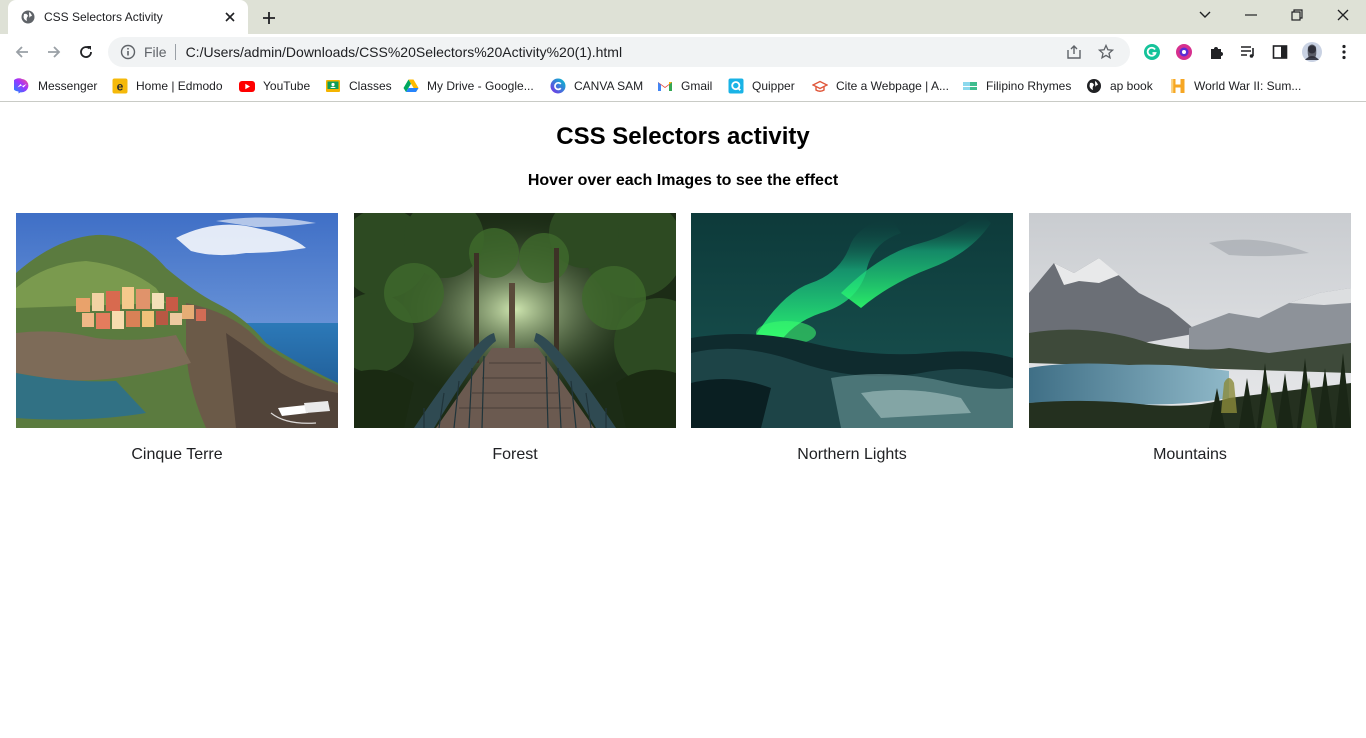 The height and width of the screenshot is (738, 1366). What do you see at coordinates (103, 17) in the screenshot?
I see `tab-title: CSS Selectors Activity` at bounding box center [103, 17].